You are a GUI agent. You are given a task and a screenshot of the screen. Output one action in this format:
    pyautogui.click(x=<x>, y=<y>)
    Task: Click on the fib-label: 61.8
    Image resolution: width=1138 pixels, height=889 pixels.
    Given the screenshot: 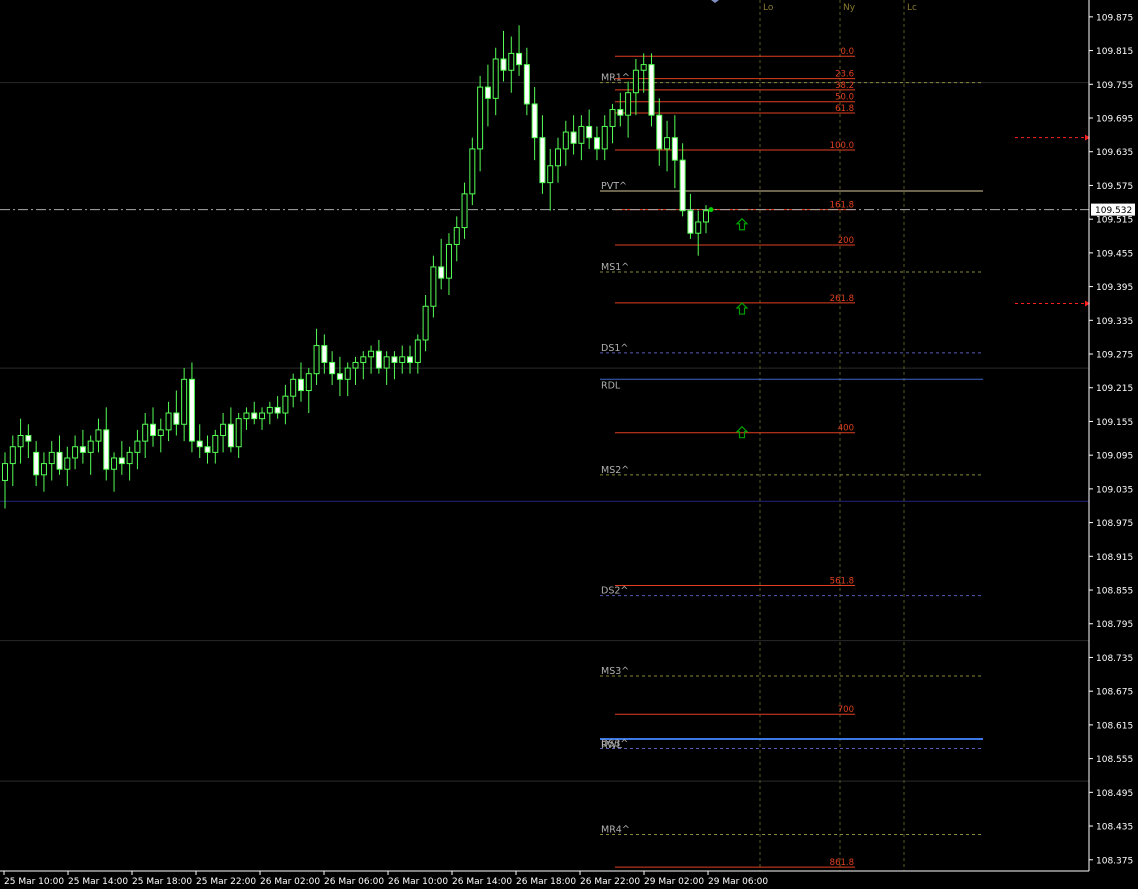 What is the action you would take?
    pyautogui.click(x=844, y=109)
    